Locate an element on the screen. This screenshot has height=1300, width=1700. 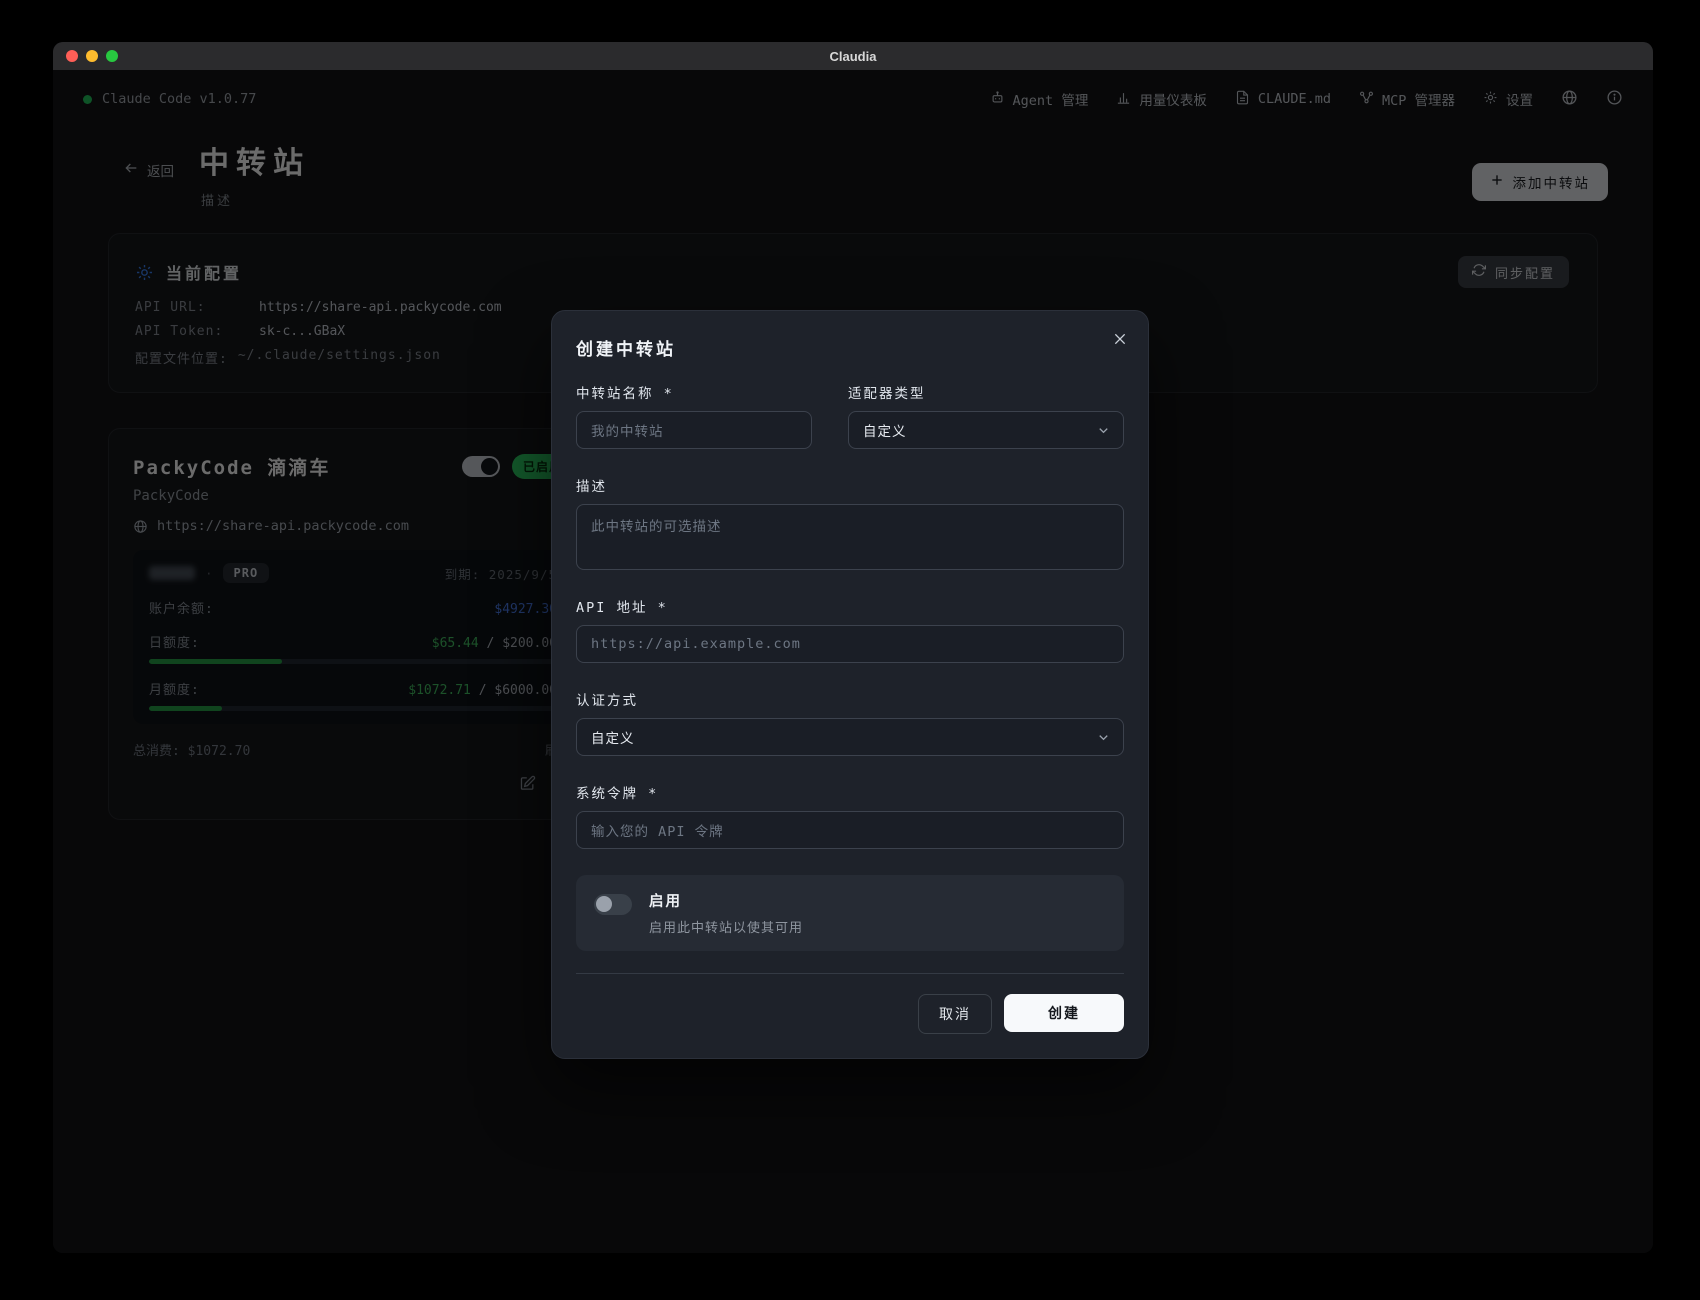
token-label: 系统令牌 * is located at coordinates (617, 794).